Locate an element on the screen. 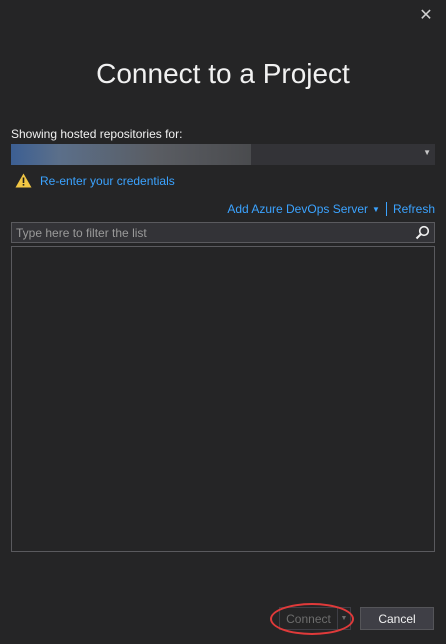 Image resolution: width=446 pixels, height=644 pixels. filter-input is located at coordinates (211, 232).